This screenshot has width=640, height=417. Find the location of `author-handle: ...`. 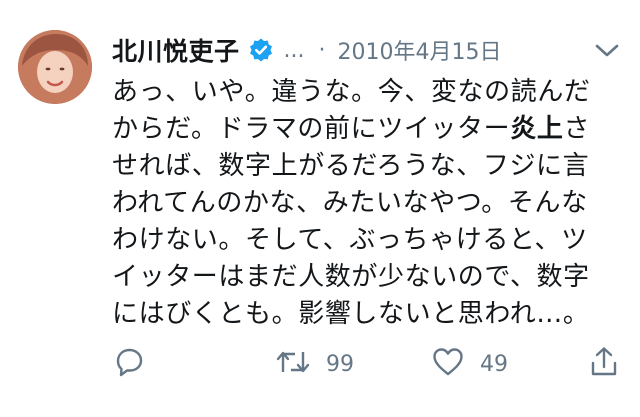

author-handle: ... is located at coordinates (294, 50).